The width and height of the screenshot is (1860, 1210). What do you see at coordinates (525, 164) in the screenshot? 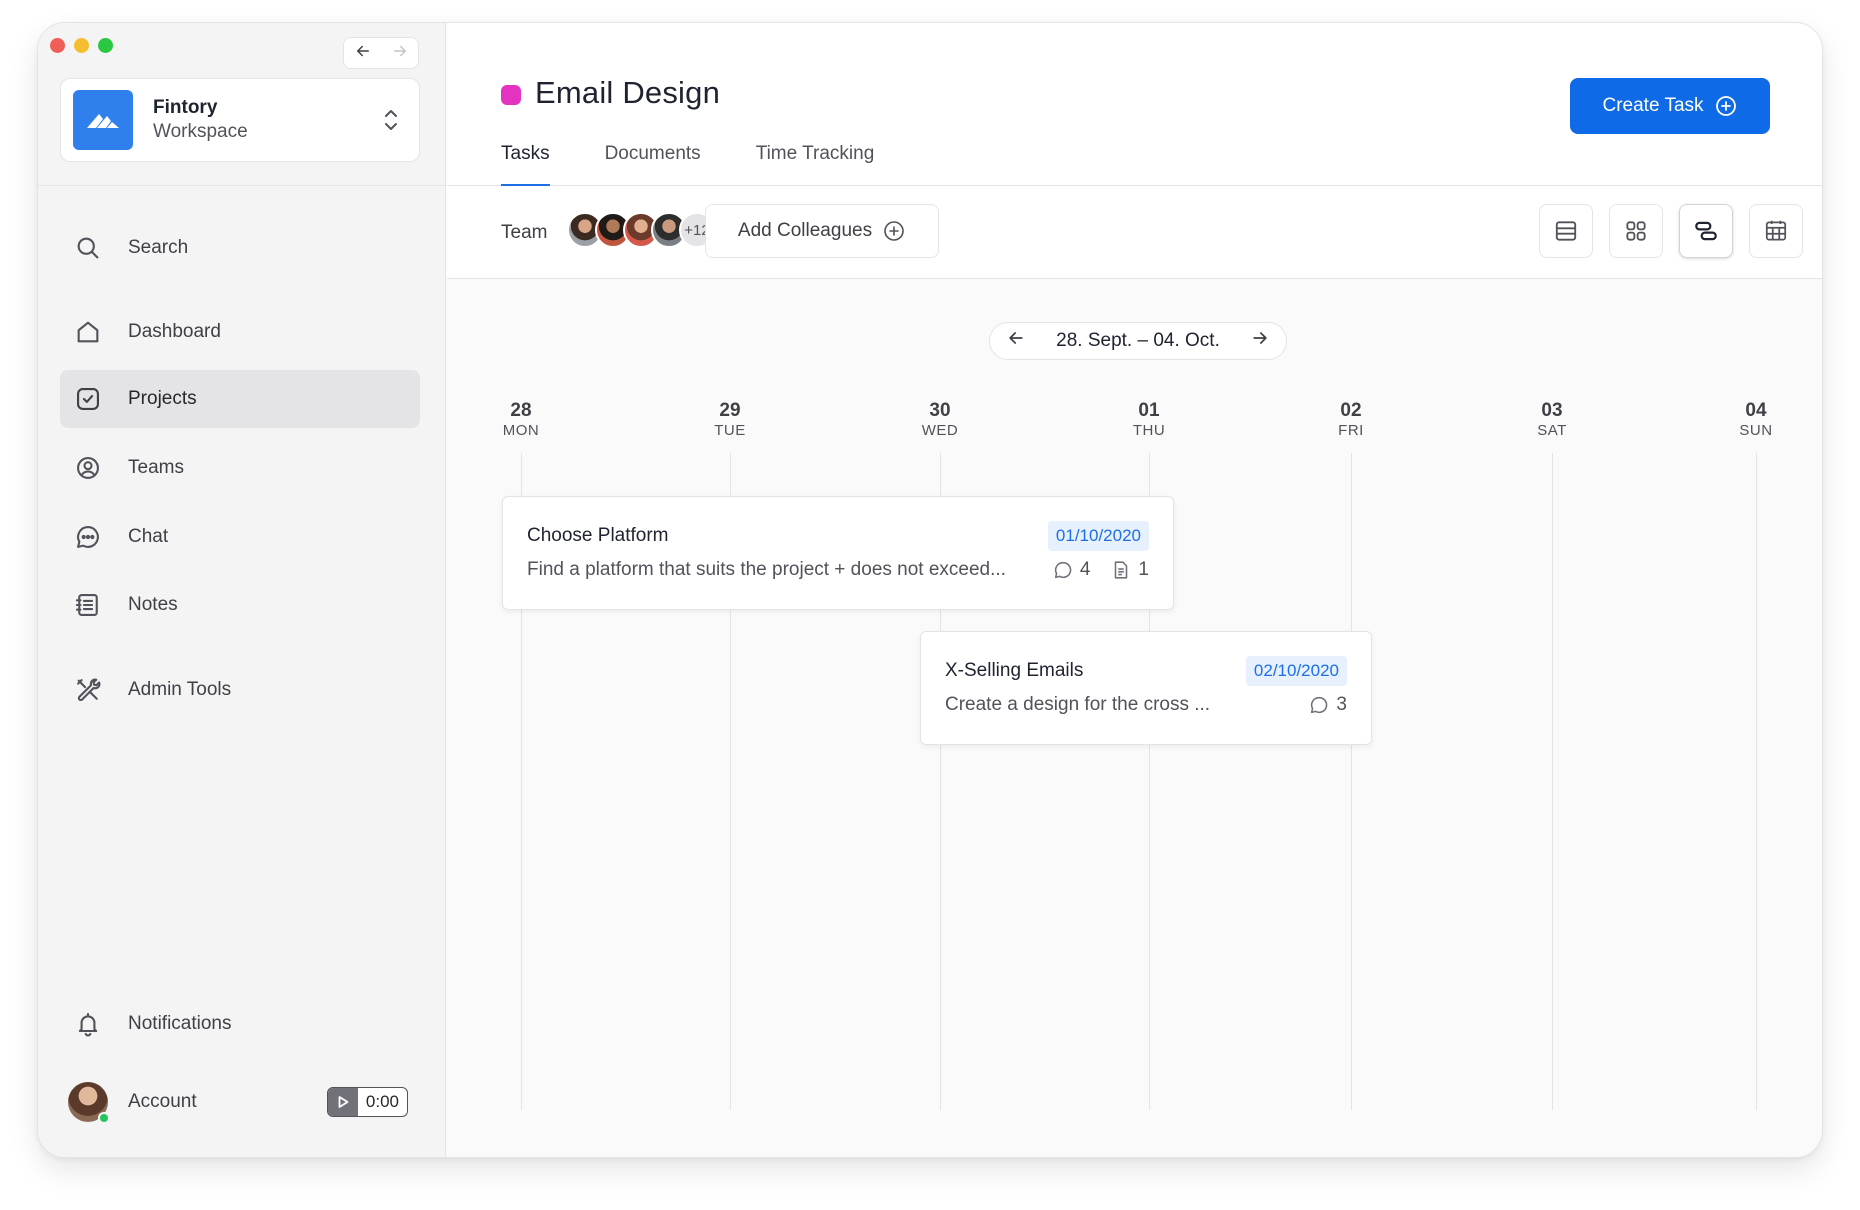
I see `tab-tasks: Tasks` at bounding box center [525, 164].